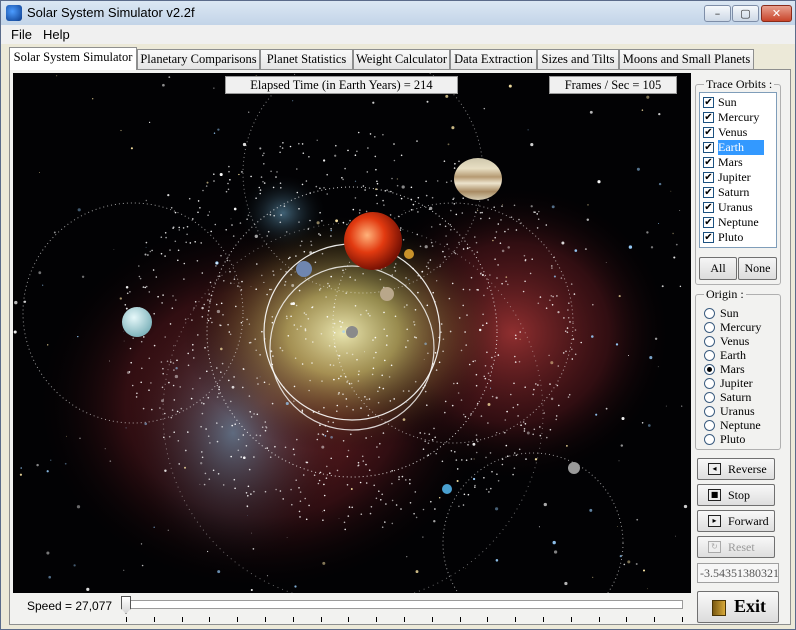  What do you see at coordinates (401, 59) in the screenshot?
I see `tab-weight-calculator: Weight Calculator` at bounding box center [401, 59].